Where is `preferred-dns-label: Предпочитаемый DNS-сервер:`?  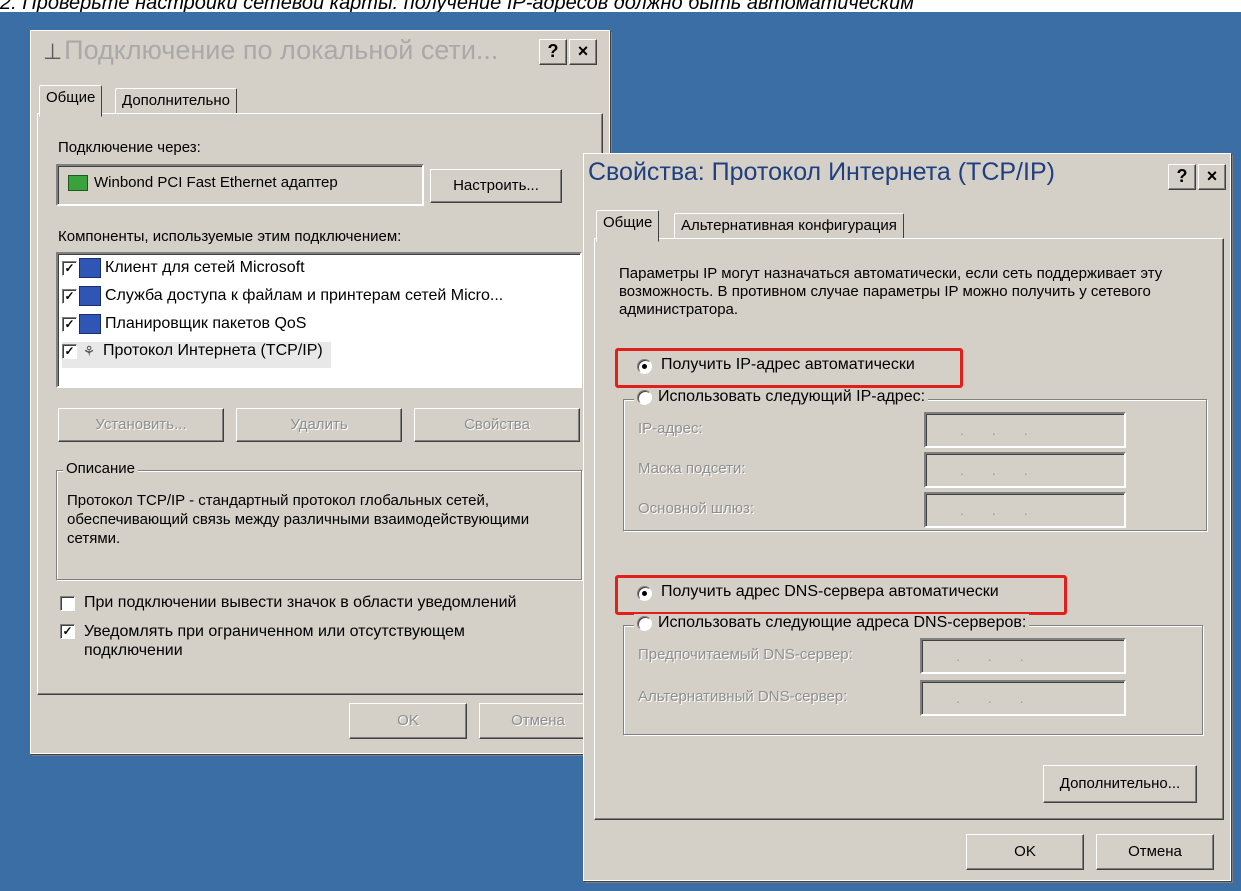
preferred-dns-label: Предпочитаемый DNS-сервер: is located at coordinates (745, 654).